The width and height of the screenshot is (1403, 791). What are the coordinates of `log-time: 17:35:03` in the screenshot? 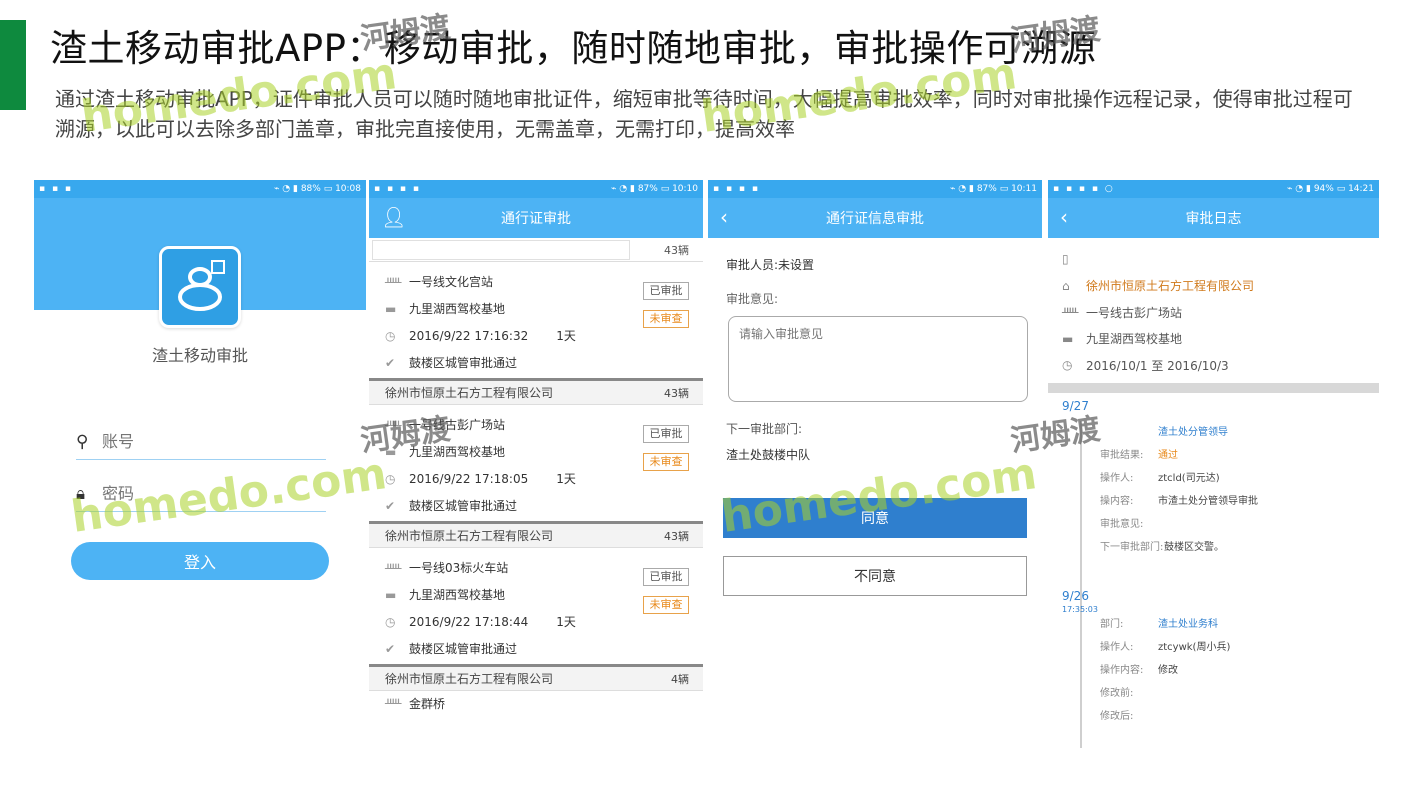 It's located at (1080, 609).